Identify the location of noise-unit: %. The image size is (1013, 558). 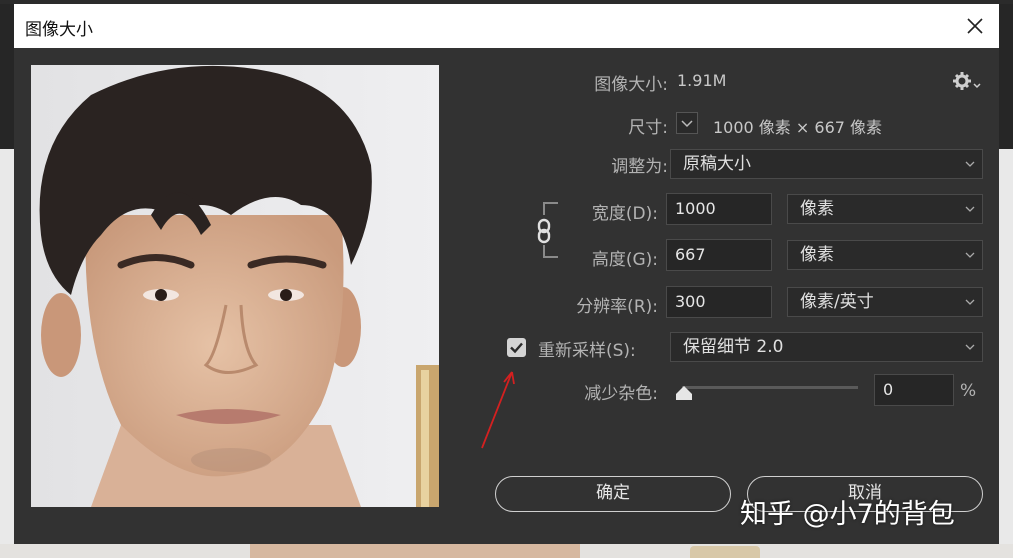
(968, 391).